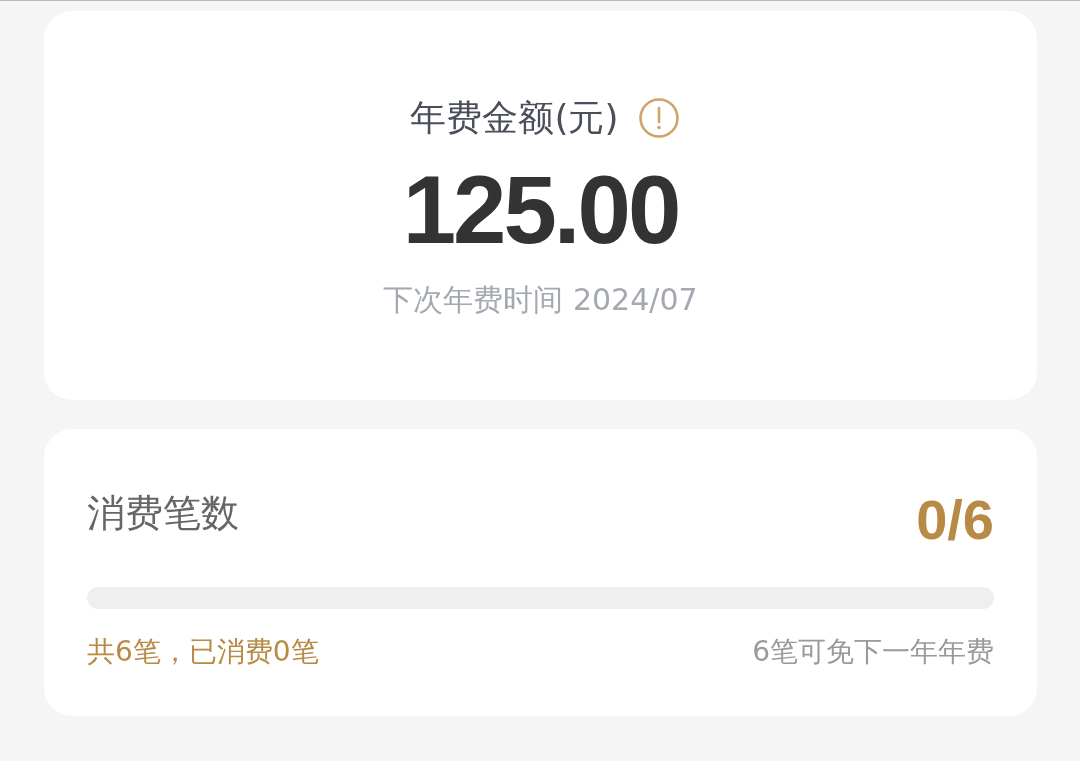 Image resolution: width=1080 pixels, height=761 pixels. I want to click on progress-note: 共6笔，已消费0笔, so click(203, 652).